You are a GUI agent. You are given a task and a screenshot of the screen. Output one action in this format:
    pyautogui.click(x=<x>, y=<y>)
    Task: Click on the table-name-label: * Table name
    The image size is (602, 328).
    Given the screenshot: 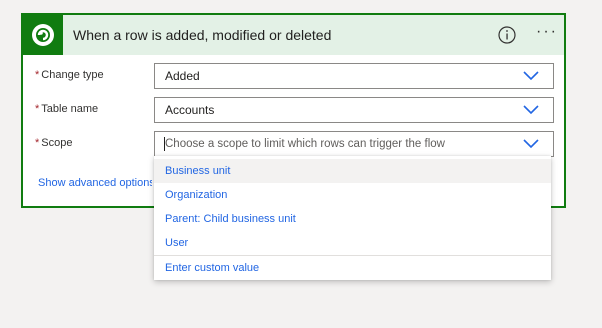 What is the action you would take?
    pyautogui.click(x=66, y=109)
    